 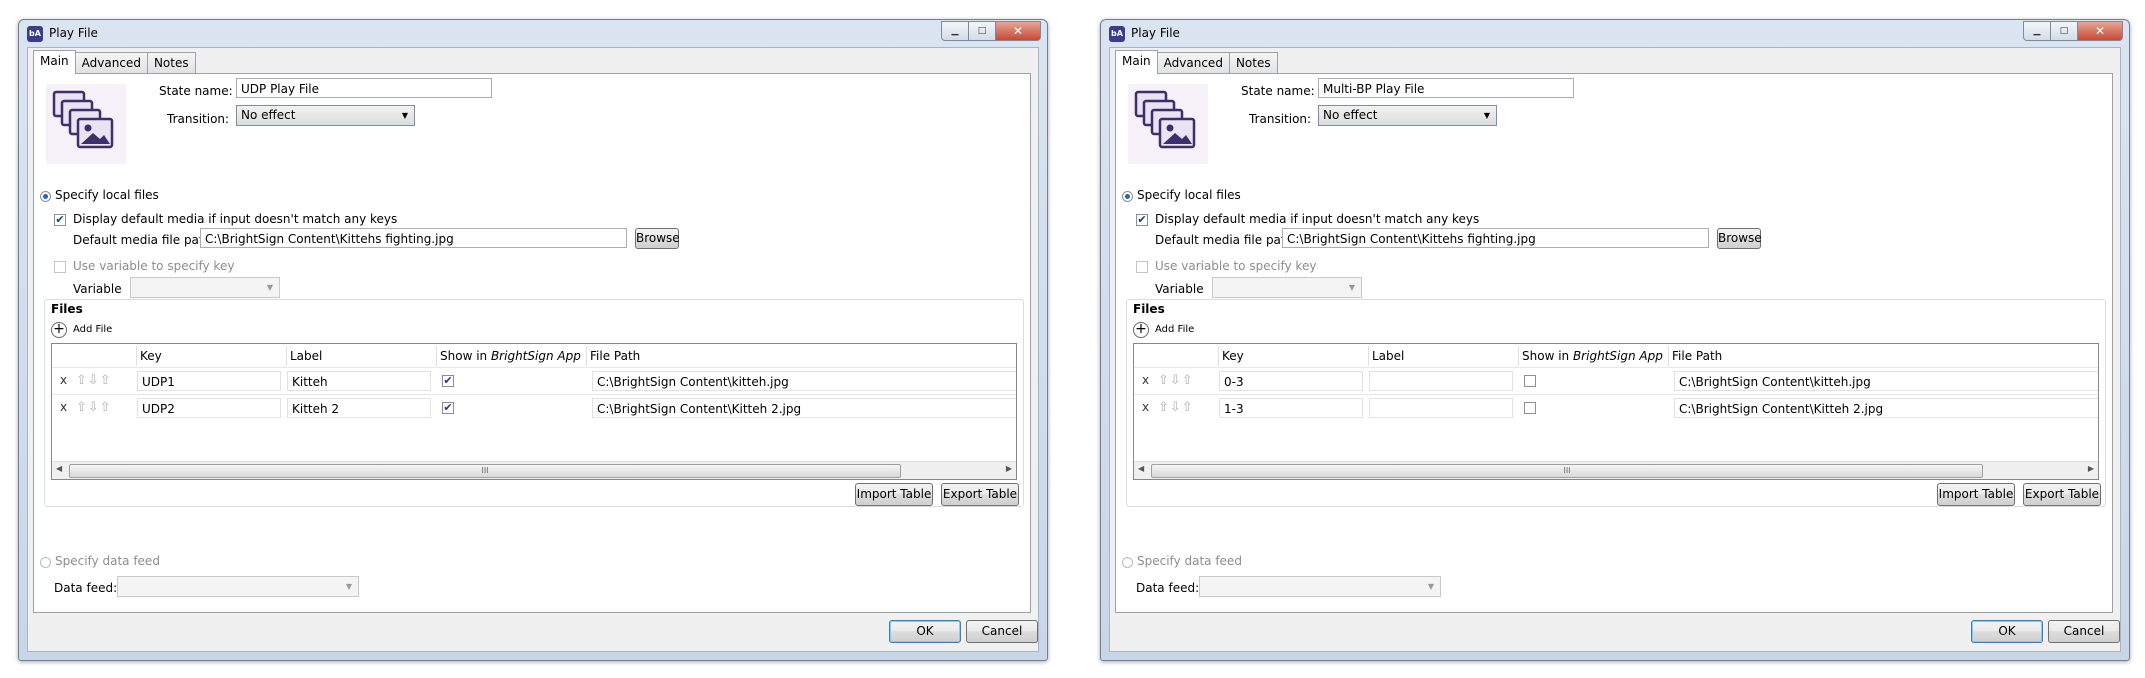 I want to click on key-cell: 1-3, so click(x=1291, y=408).